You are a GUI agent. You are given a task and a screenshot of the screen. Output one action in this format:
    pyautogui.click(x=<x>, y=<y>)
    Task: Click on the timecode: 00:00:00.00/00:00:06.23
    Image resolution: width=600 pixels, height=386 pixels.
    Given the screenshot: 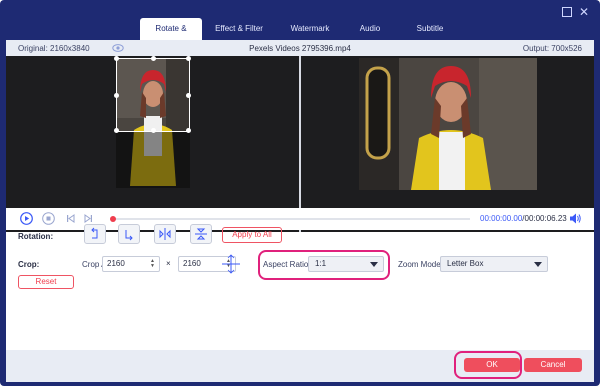 What is the action you would take?
    pyautogui.click(x=523, y=218)
    